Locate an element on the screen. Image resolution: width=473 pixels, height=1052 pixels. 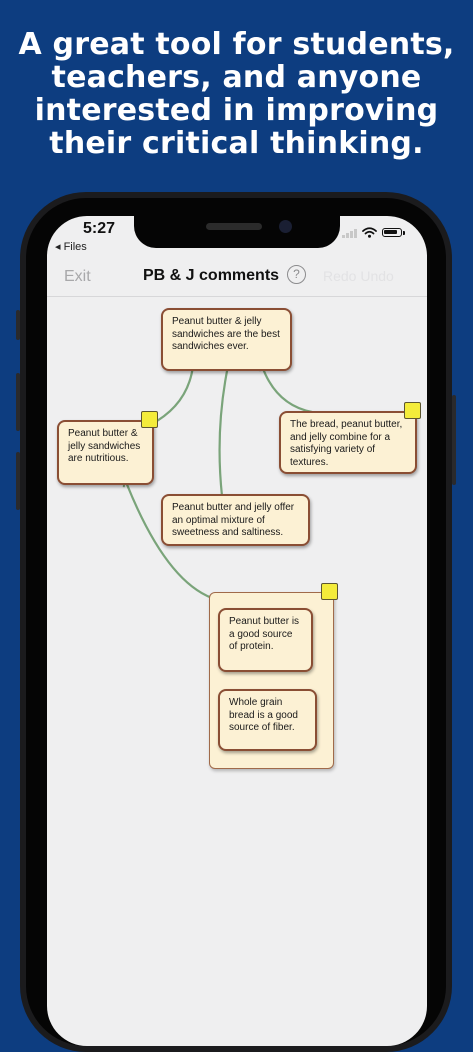
headline-line: their critical thinking. is located at coordinates (236, 143).